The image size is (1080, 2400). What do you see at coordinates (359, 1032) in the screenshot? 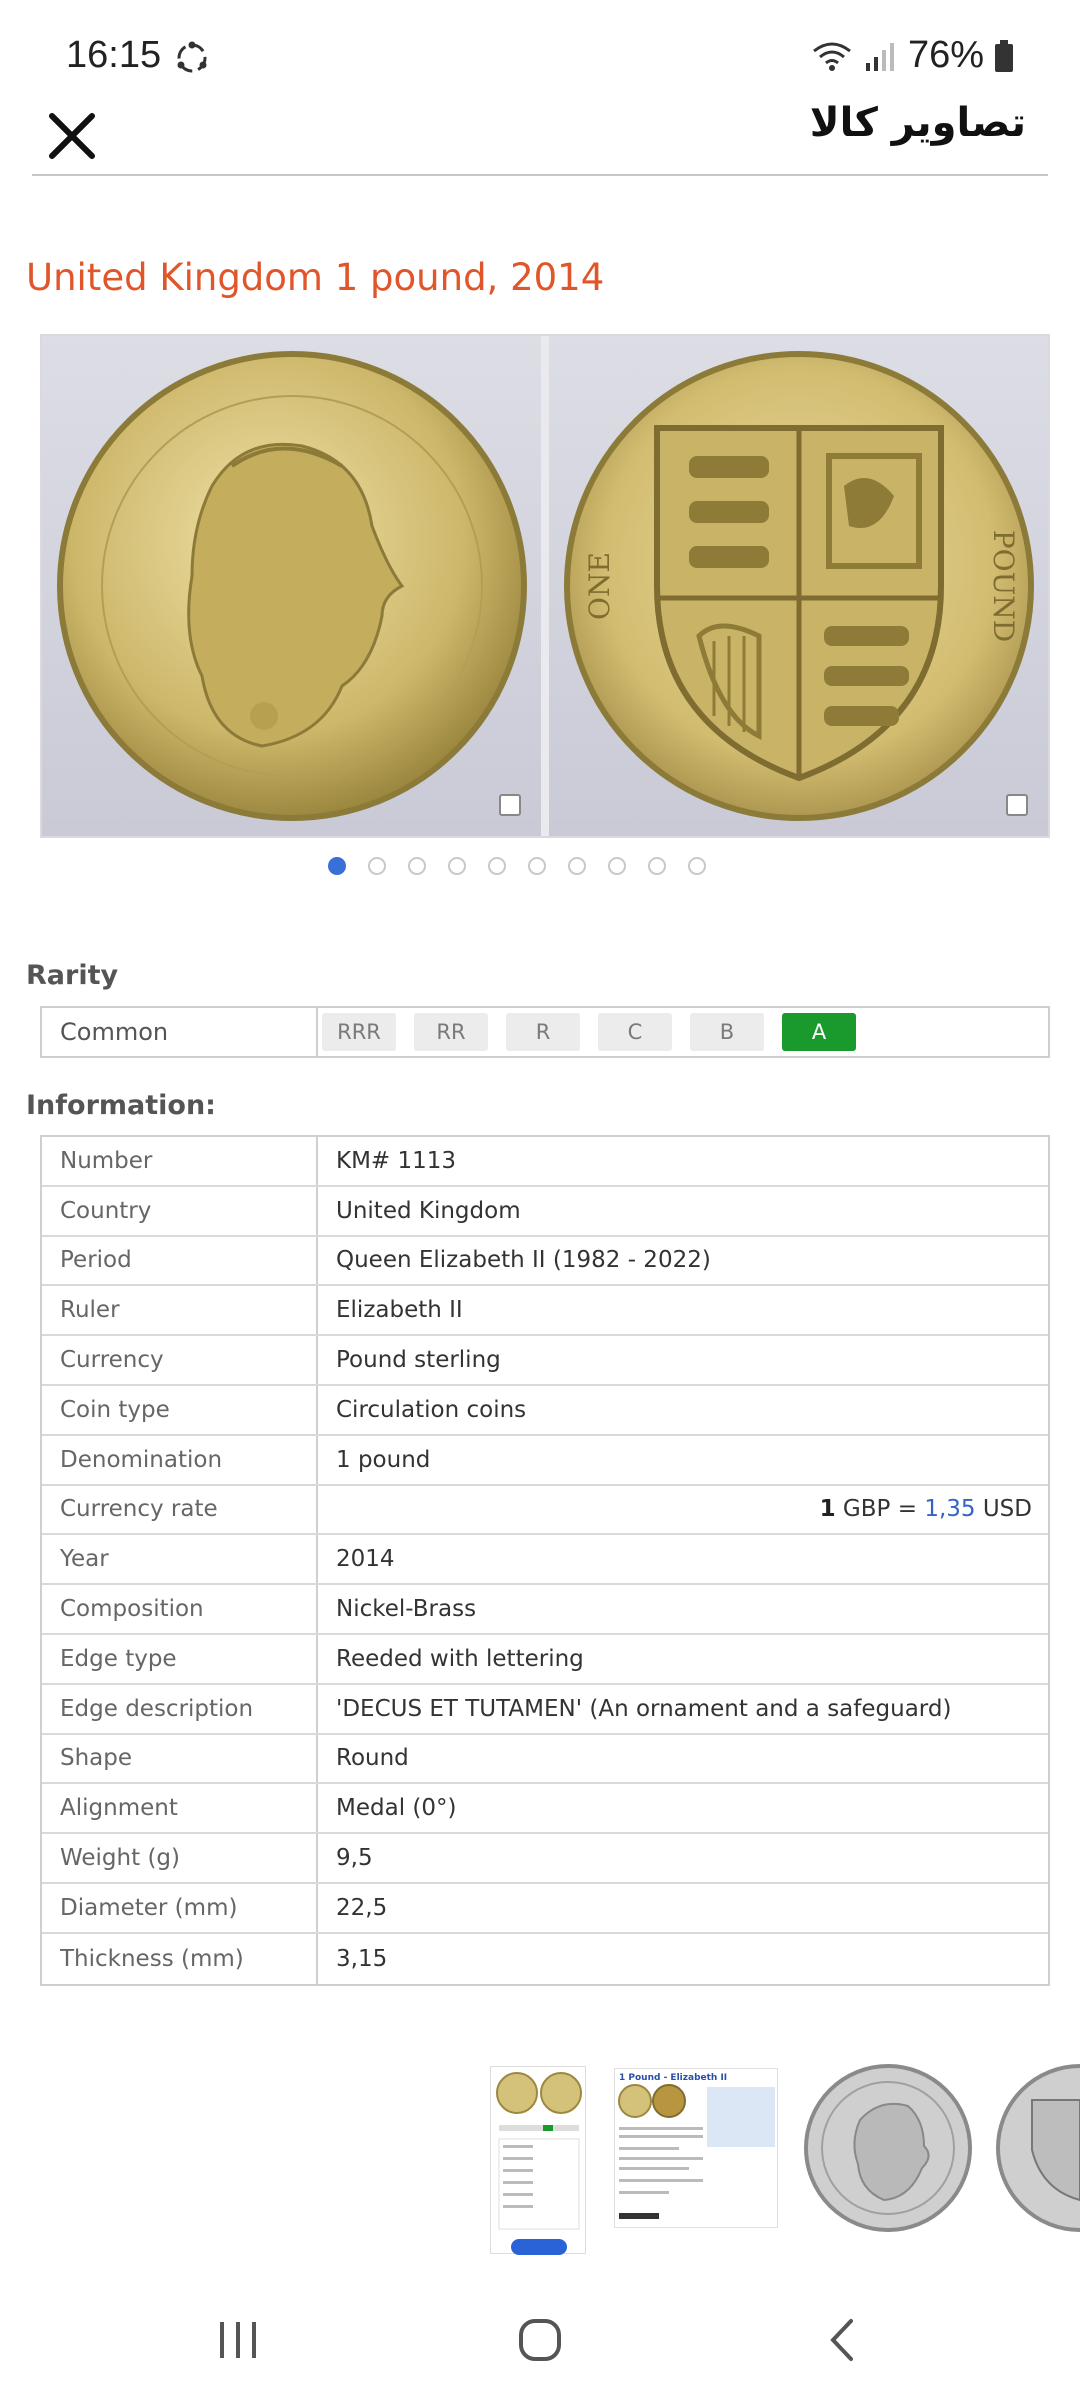
I see `grade-rrr: RRR` at bounding box center [359, 1032].